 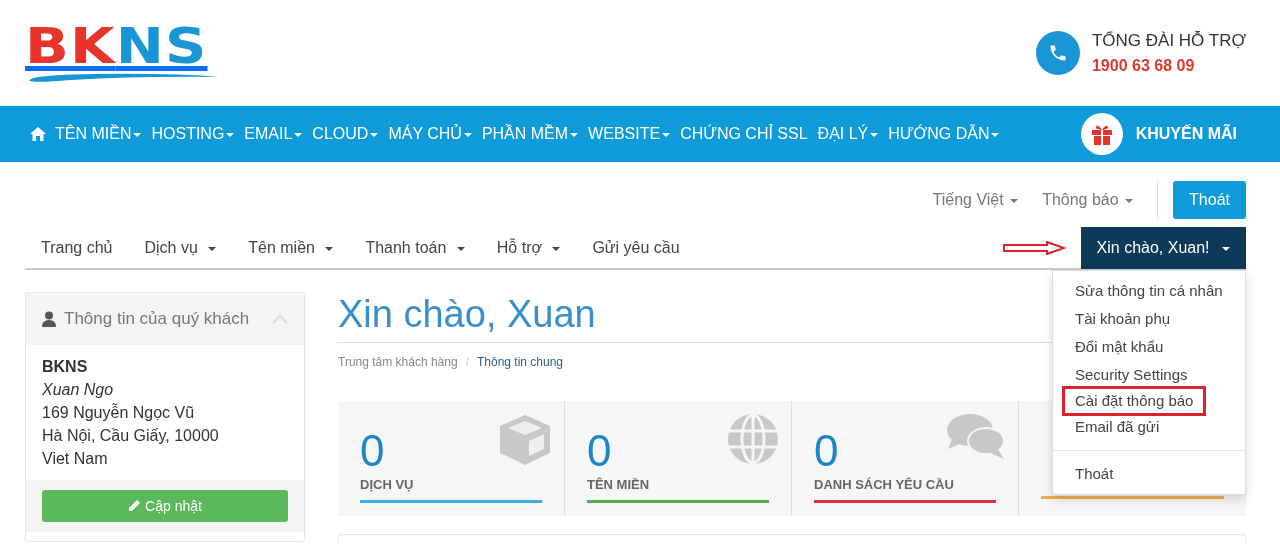 What do you see at coordinates (157, 319) in the screenshot?
I see `card-title: Thông tin của quý khách` at bounding box center [157, 319].